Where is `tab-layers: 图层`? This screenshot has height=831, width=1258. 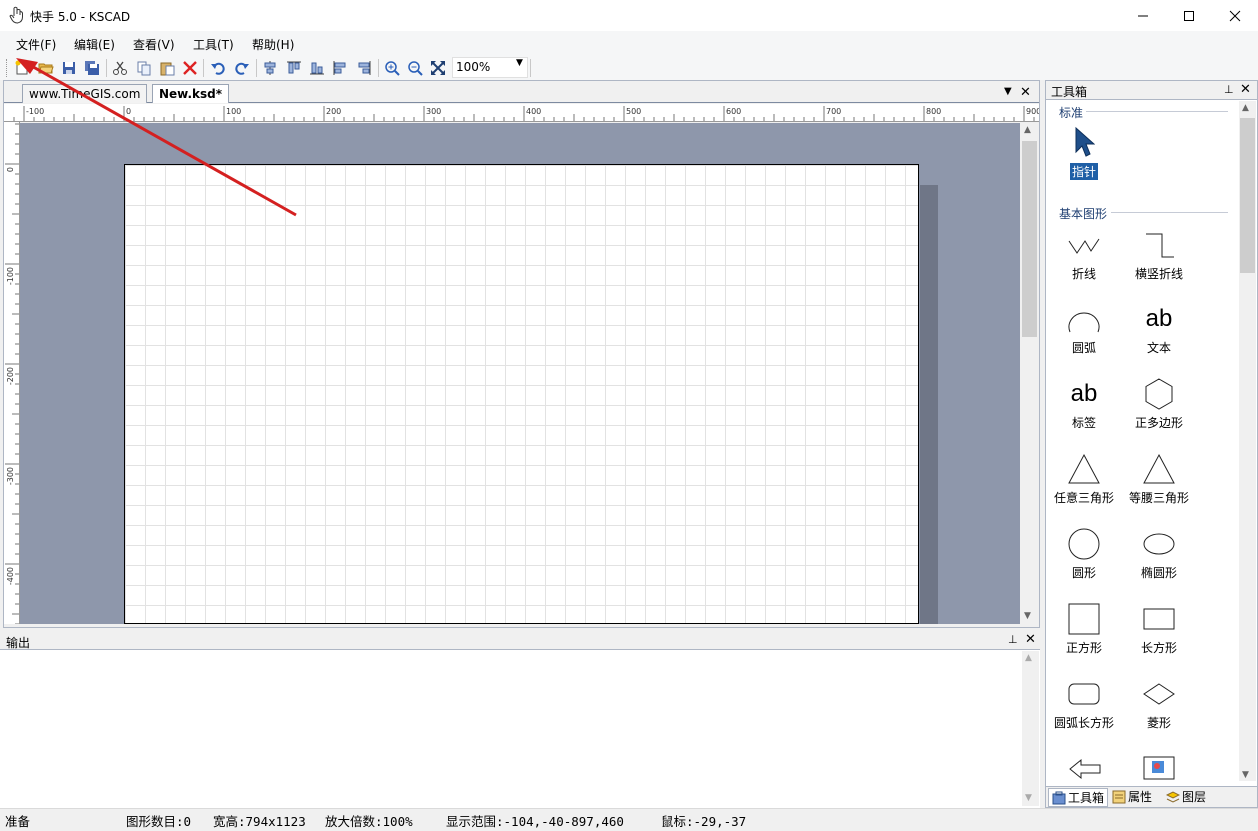
tab-layers: 图层 is located at coordinates (1186, 796).